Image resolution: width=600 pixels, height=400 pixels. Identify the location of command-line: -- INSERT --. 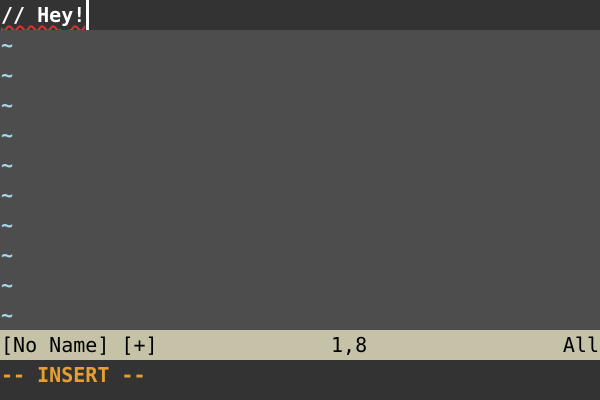
(300, 380).